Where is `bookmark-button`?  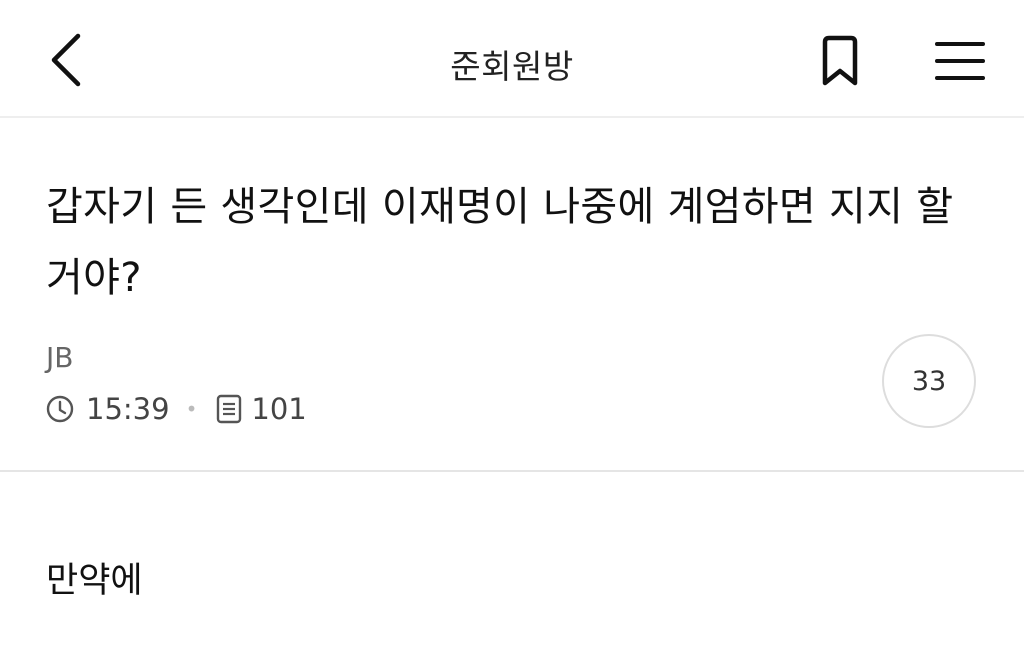
bookmark-button is located at coordinates (840, 61).